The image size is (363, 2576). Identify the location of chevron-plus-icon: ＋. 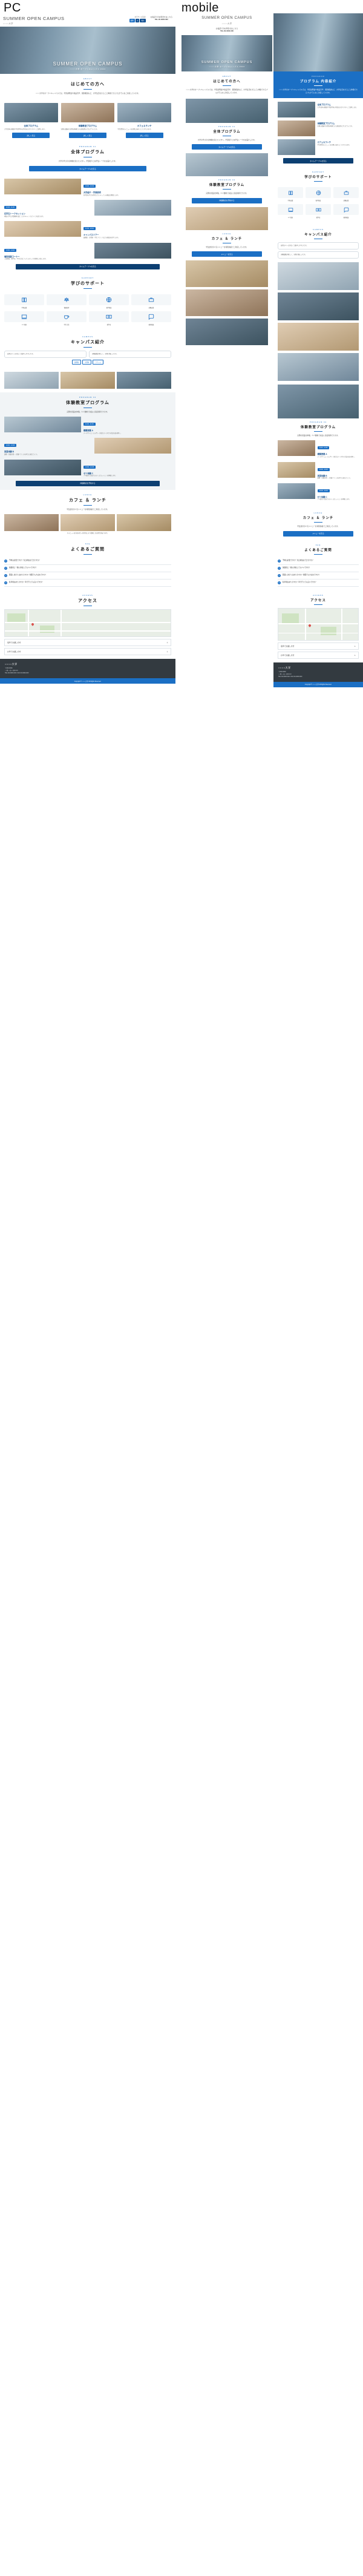
(355, 645).